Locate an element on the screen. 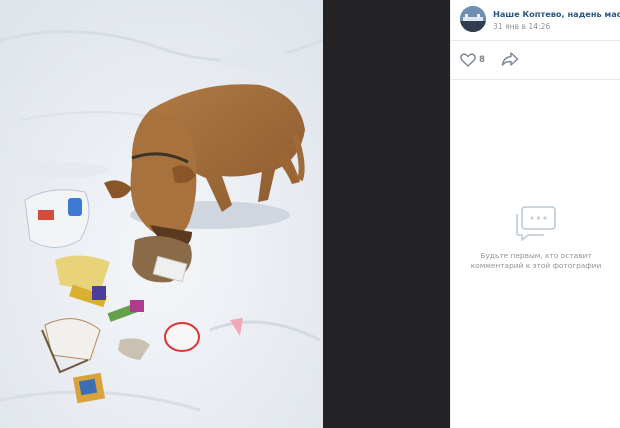 This screenshot has height=428, width=620. avatar is located at coordinates (473, 19).